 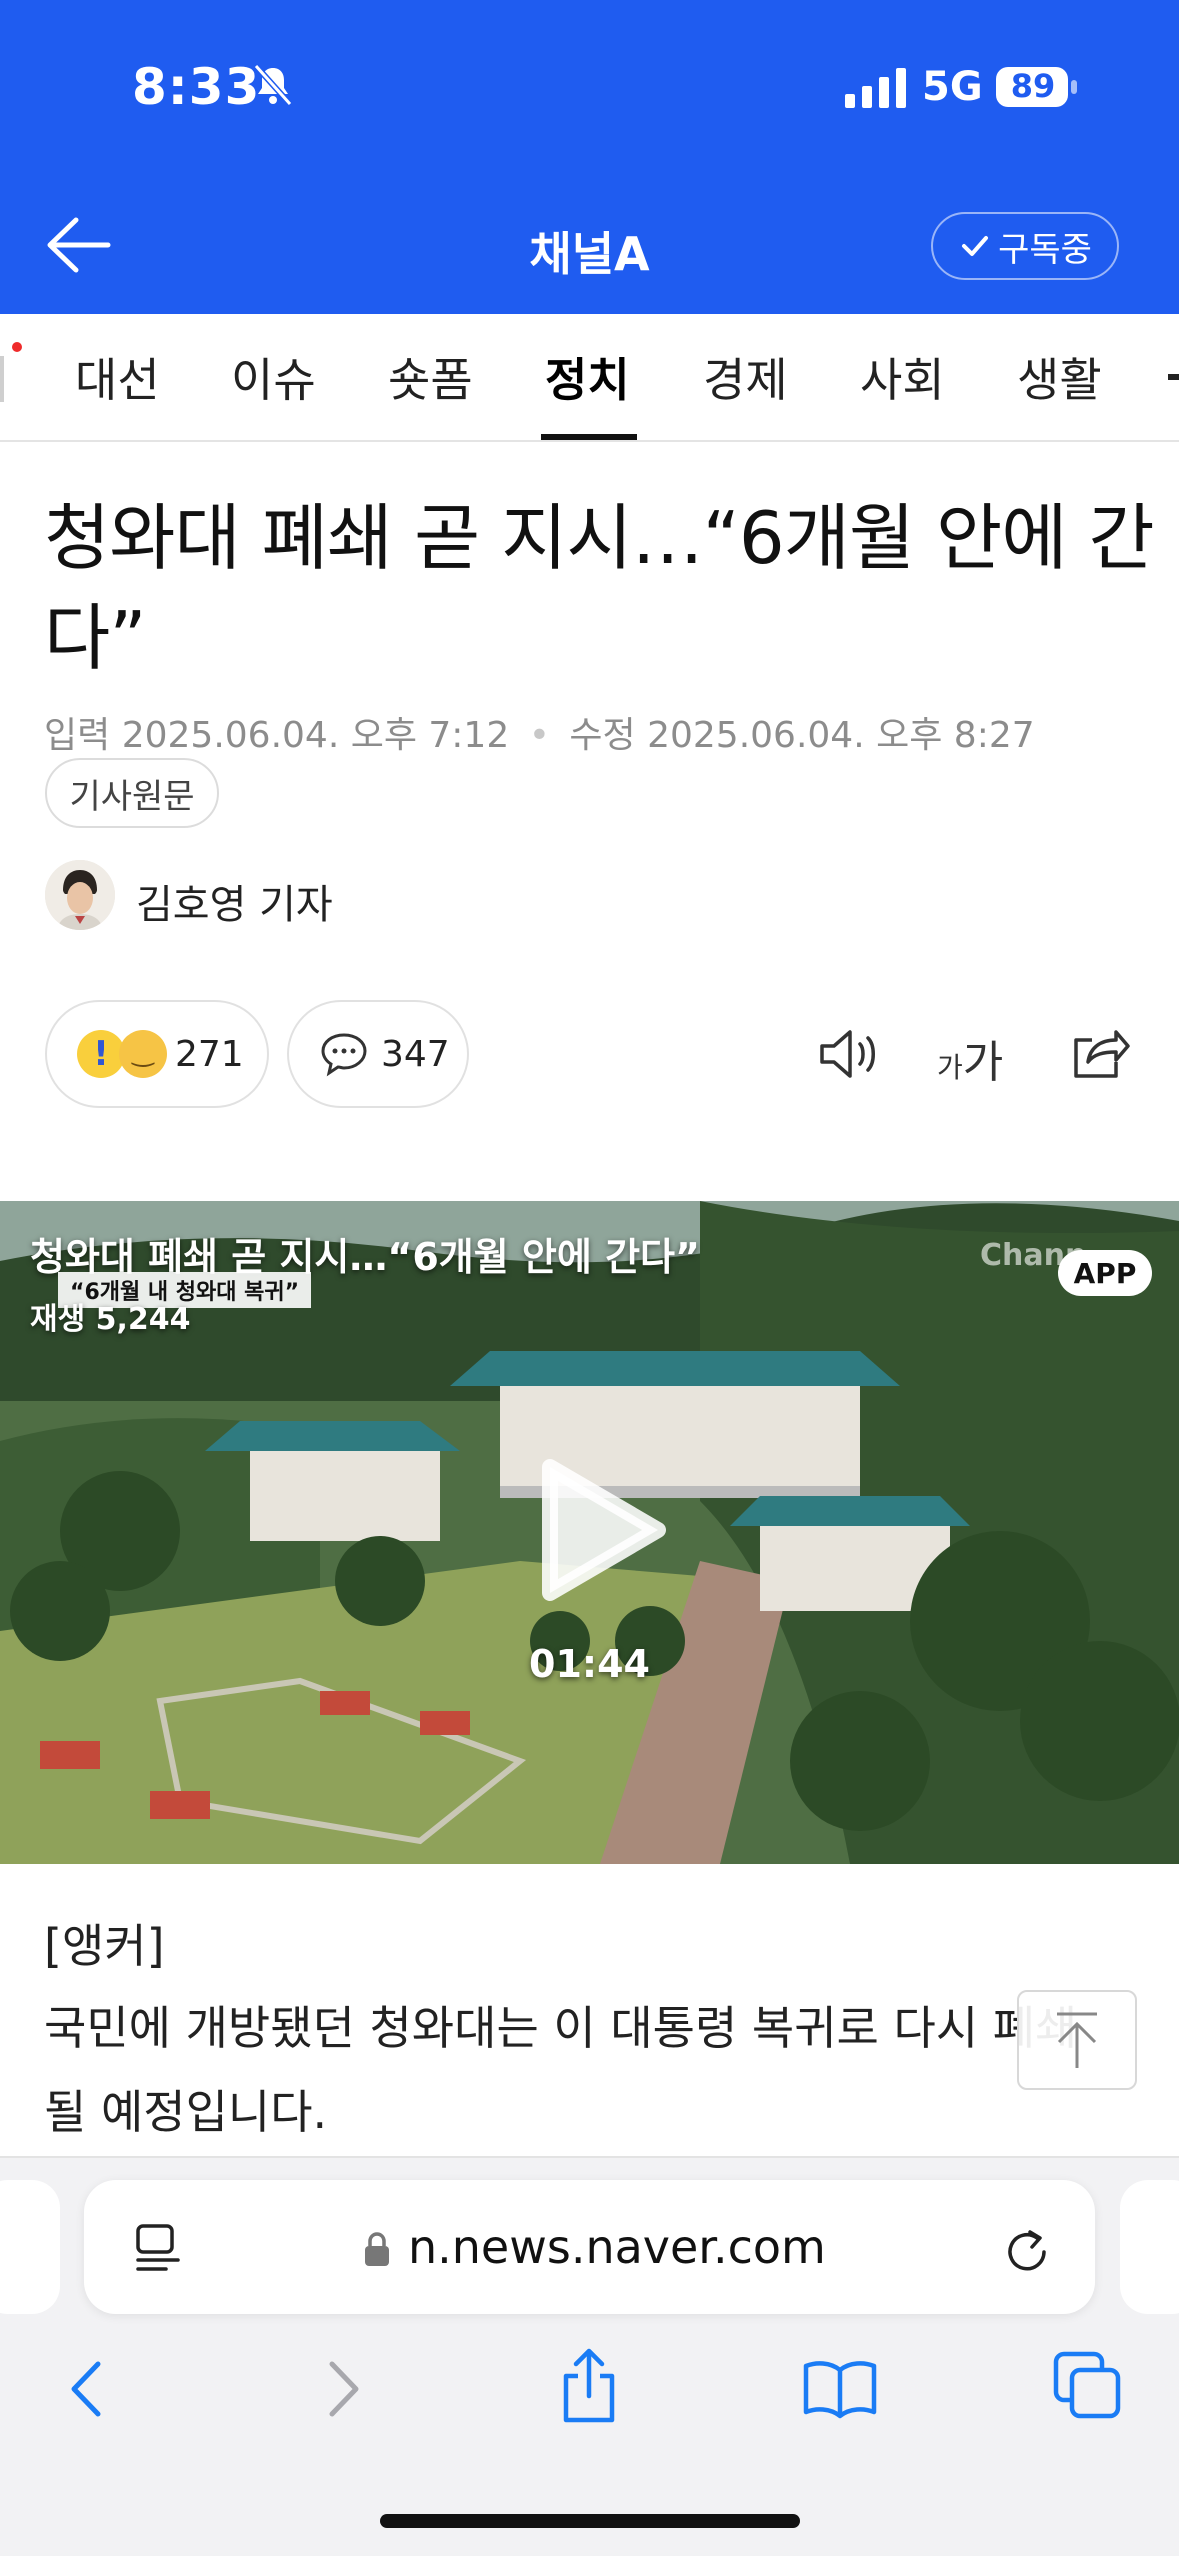 What do you see at coordinates (132, 793) in the screenshot?
I see `original-article-button: 기사원문` at bounding box center [132, 793].